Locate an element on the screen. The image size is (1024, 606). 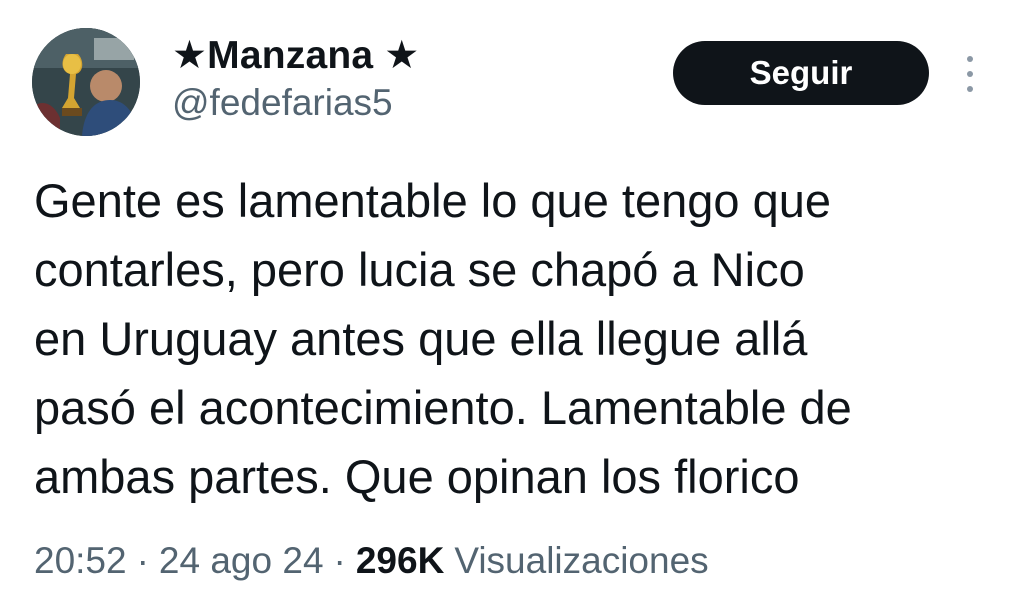
tweet-meta: 20:52 · 24 ago 24 · 296K Visualizaciones is located at coordinates (371, 561).